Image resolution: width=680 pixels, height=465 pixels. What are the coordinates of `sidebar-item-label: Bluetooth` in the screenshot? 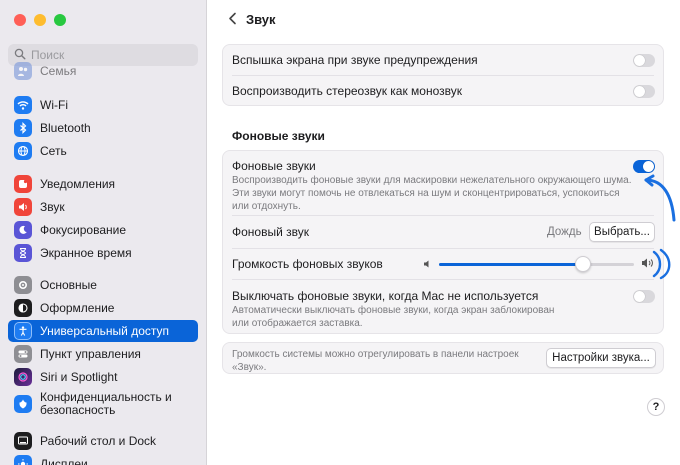 It's located at (65, 128).